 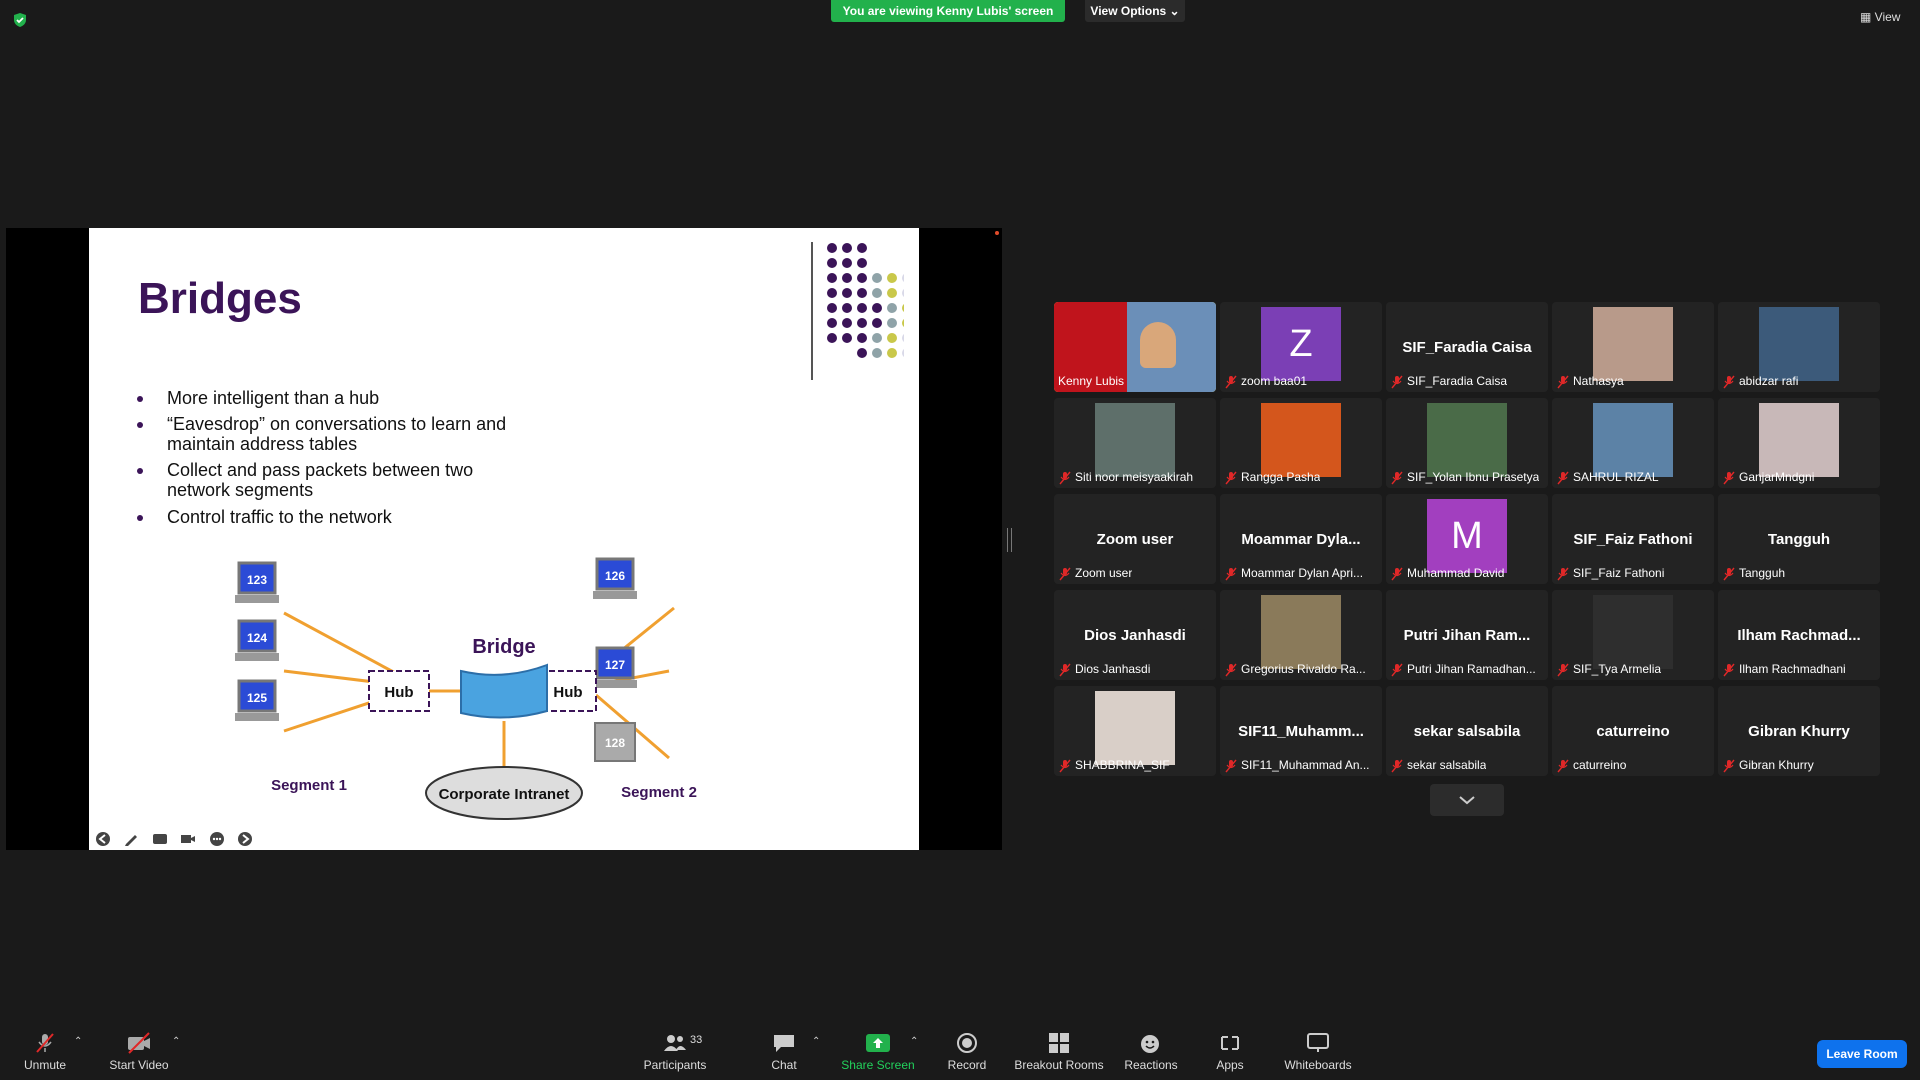 What do you see at coordinates (103, 839) in the screenshot?
I see `previous-slide-icon` at bounding box center [103, 839].